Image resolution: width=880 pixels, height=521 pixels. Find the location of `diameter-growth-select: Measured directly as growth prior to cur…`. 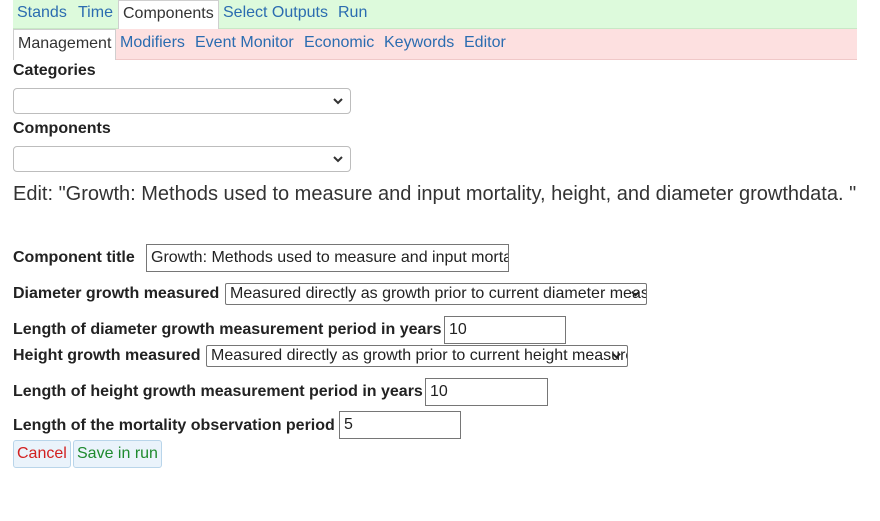

diameter-growth-select: Measured directly as growth prior to cur… is located at coordinates (436, 294).